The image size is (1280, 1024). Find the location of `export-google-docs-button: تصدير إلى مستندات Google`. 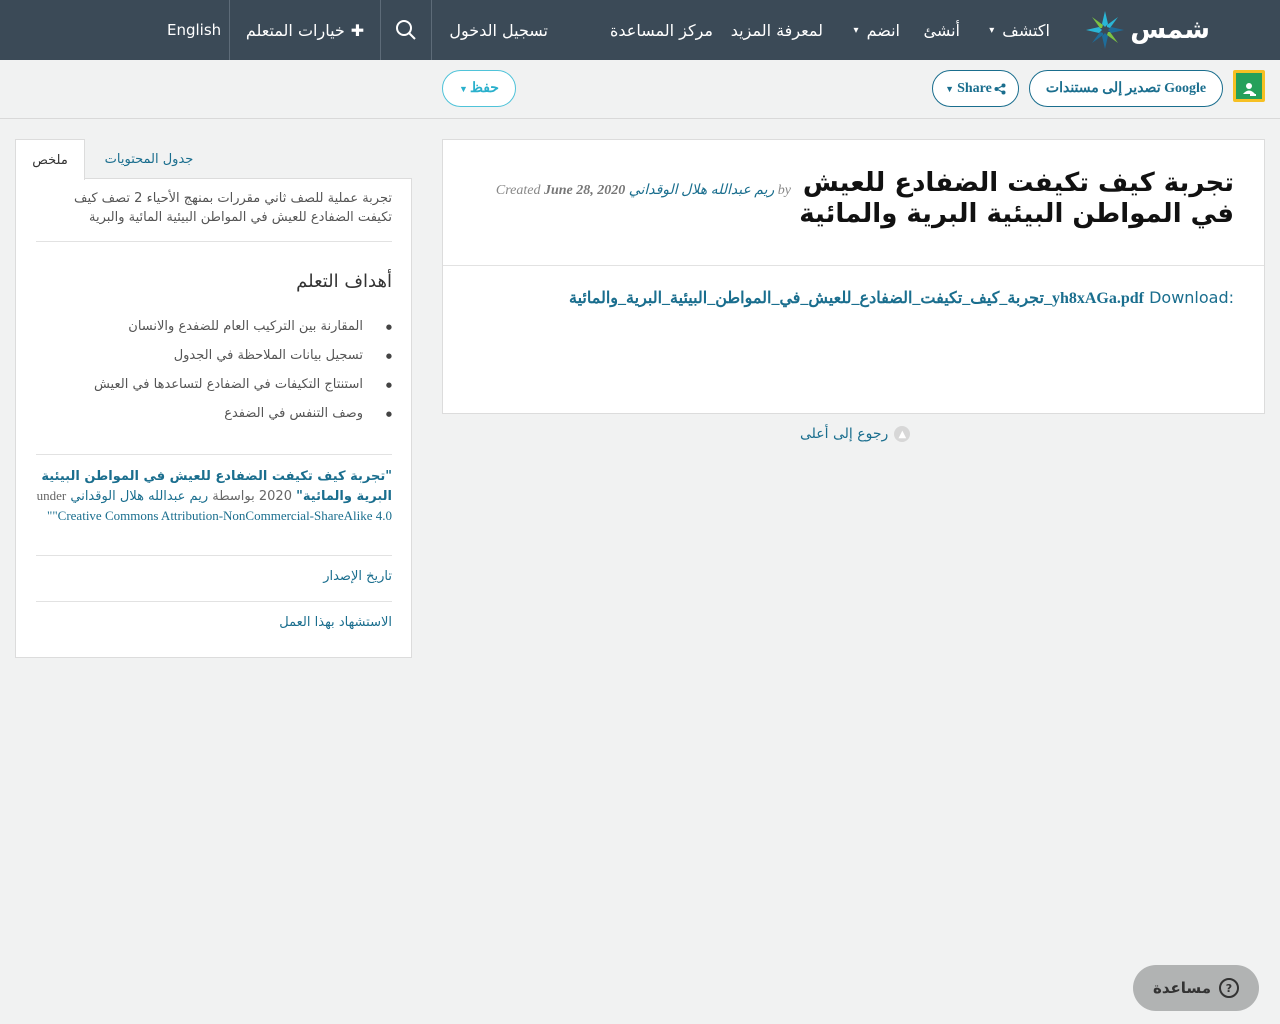

export-google-docs-button: تصدير إلى مستندات Google is located at coordinates (1126, 88).